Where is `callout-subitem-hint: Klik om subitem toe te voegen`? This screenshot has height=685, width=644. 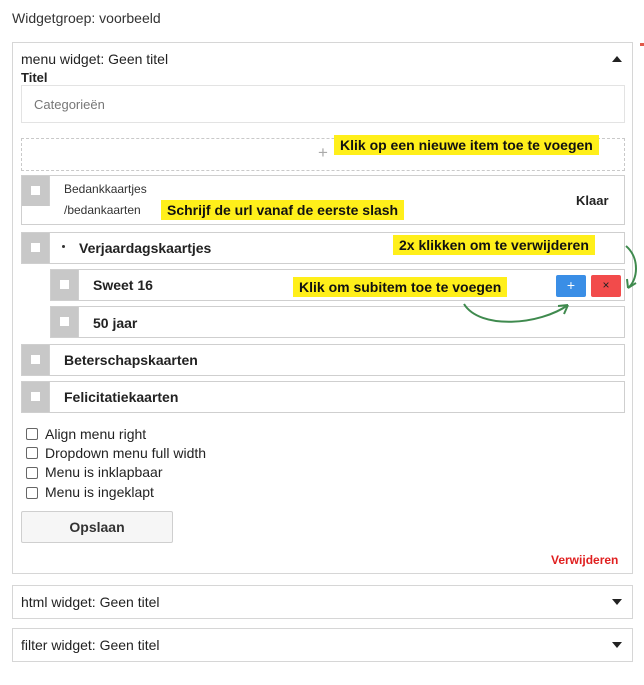
callout-subitem-hint: Klik om subitem toe te voegen is located at coordinates (400, 287).